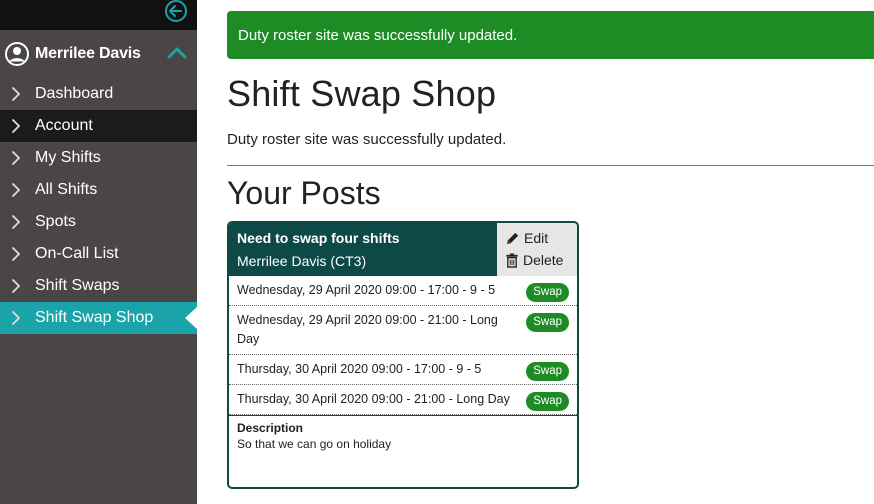  I want to click on user-name: Merrilee Davis, so click(88, 53).